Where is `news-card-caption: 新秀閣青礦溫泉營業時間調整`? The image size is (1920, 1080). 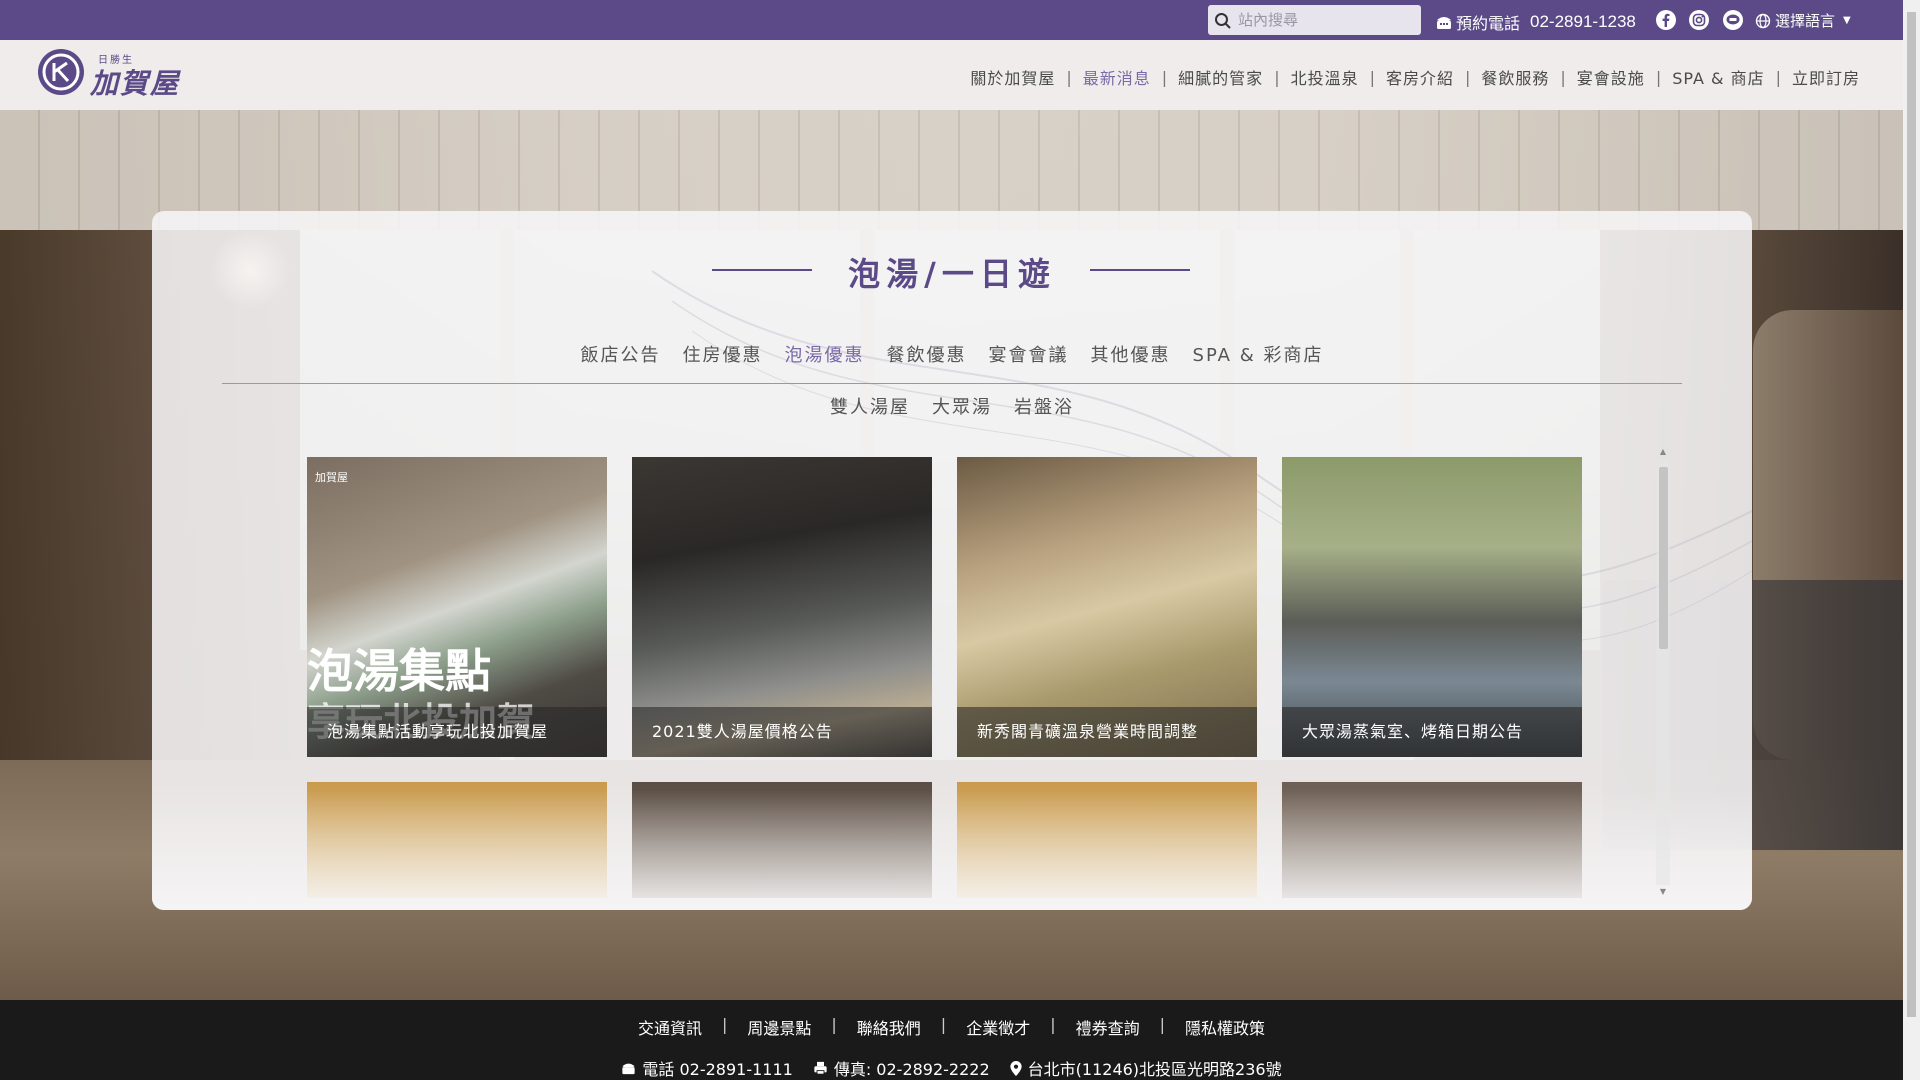
news-card-caption: 新秀閣青礦溫泉營業時間調整 is located at coordinates (1107, 732).